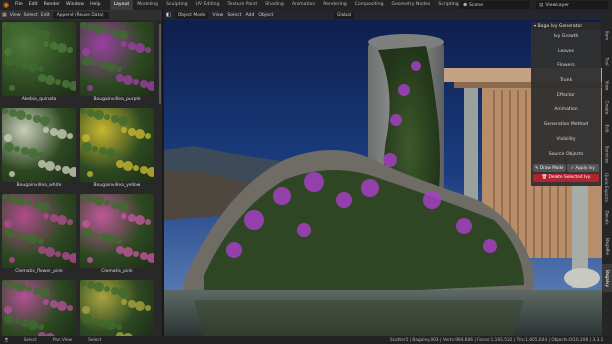 This screenshot has width=612, height=344. Describe the element at coordinates (448, 5) in the screenshot. I see `workspace-tab-scripting: Scripting` at that location.